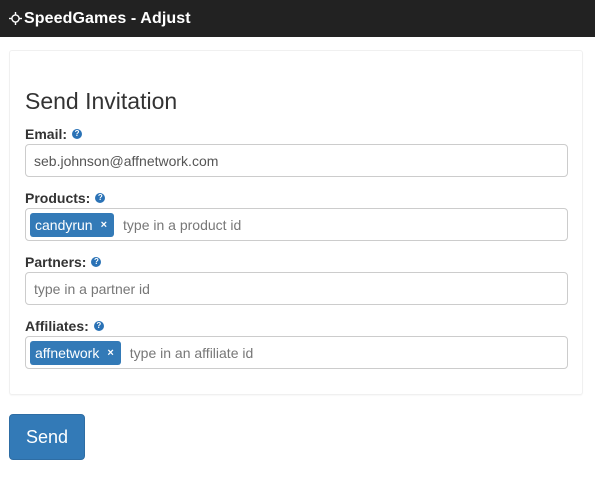 The image size is (595, 481). Describe the element at coordinates (126, 160) in the screenshot. I see `email-value: seb.johnson@affnetwork.com` at that location.